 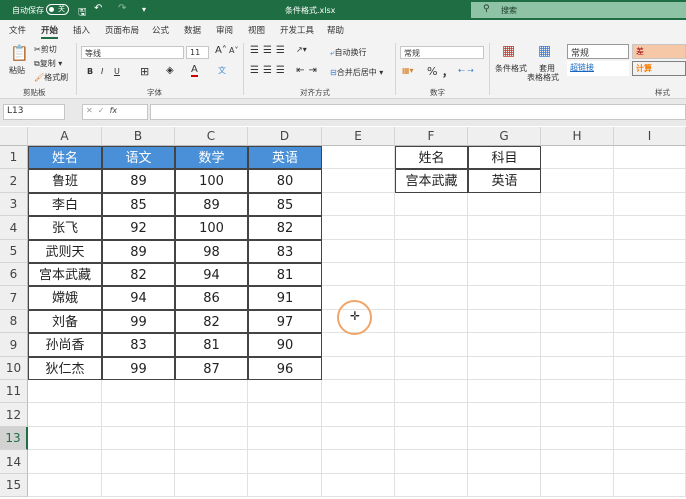 I want to click on lookup-header-cell: 科目, so click(x=504, y=157).